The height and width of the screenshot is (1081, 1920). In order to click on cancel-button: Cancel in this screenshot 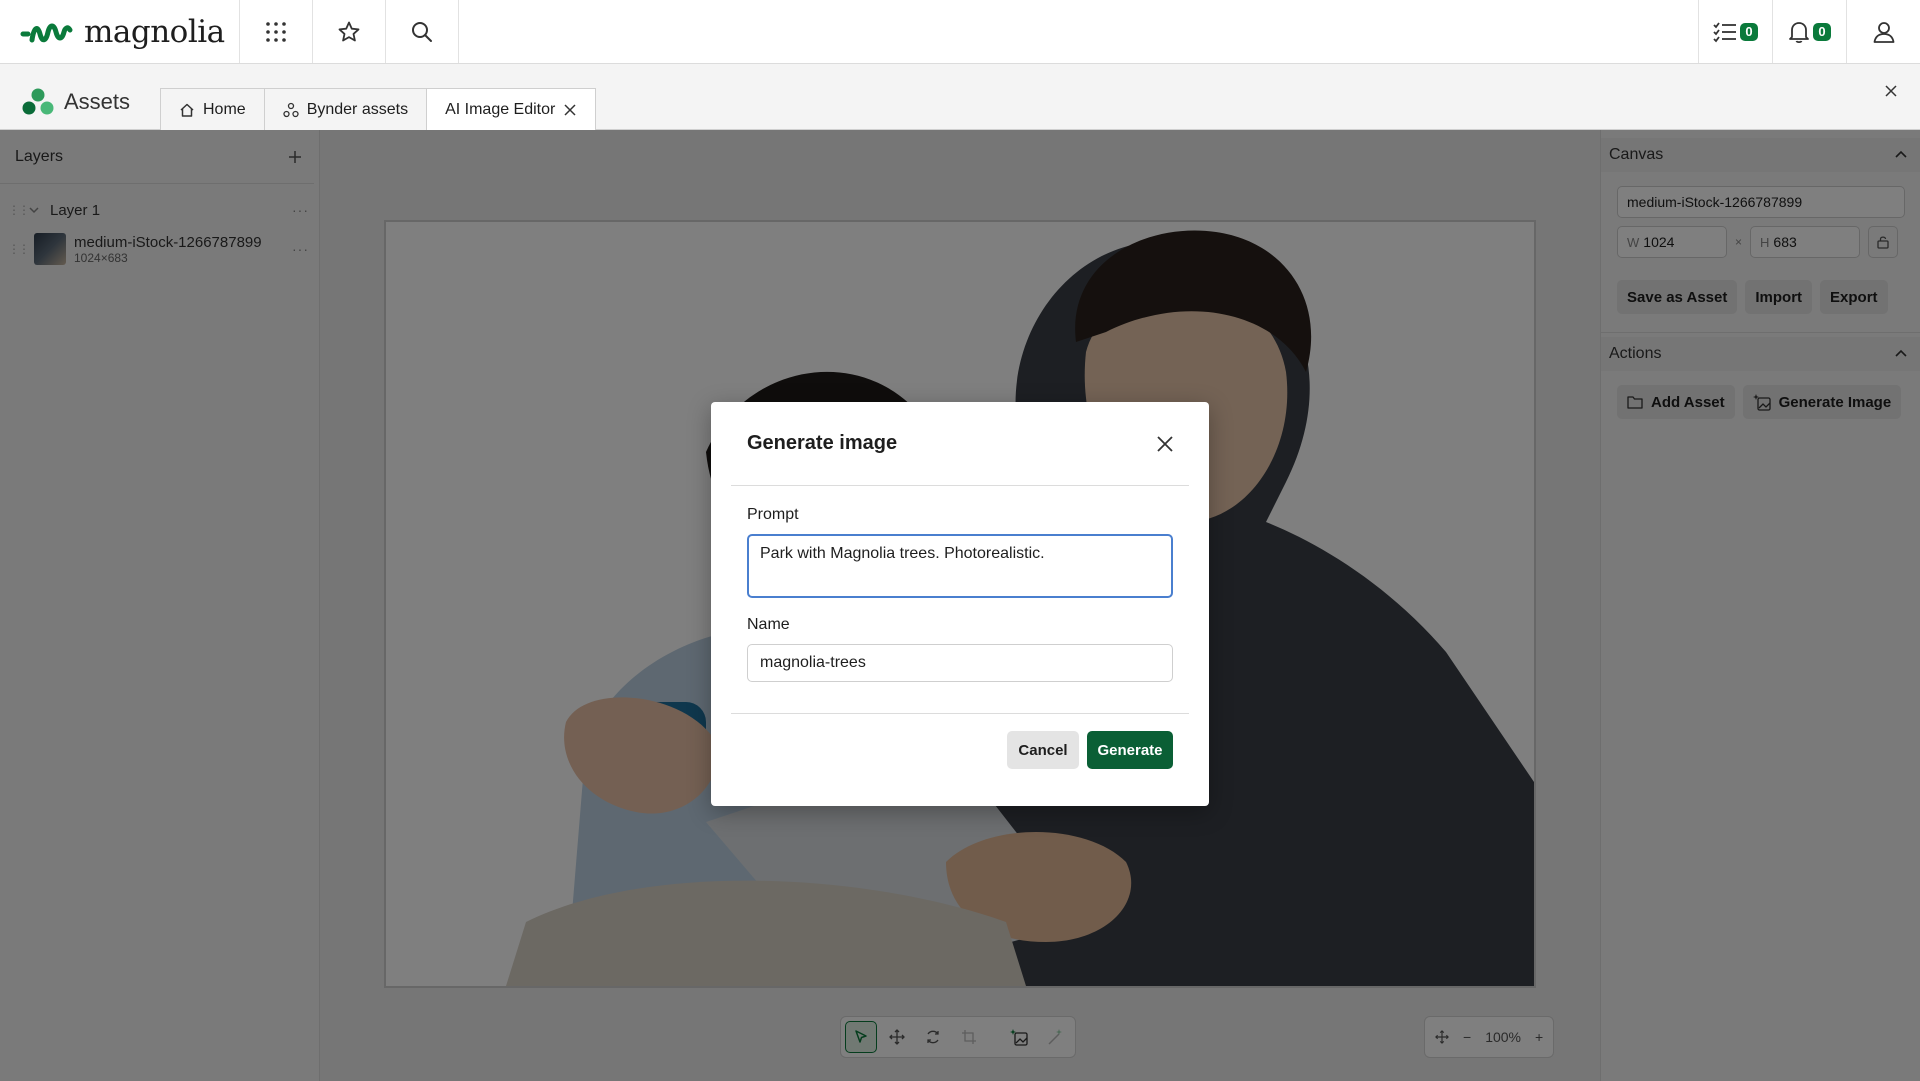, I will do `click(1043, 750)`.